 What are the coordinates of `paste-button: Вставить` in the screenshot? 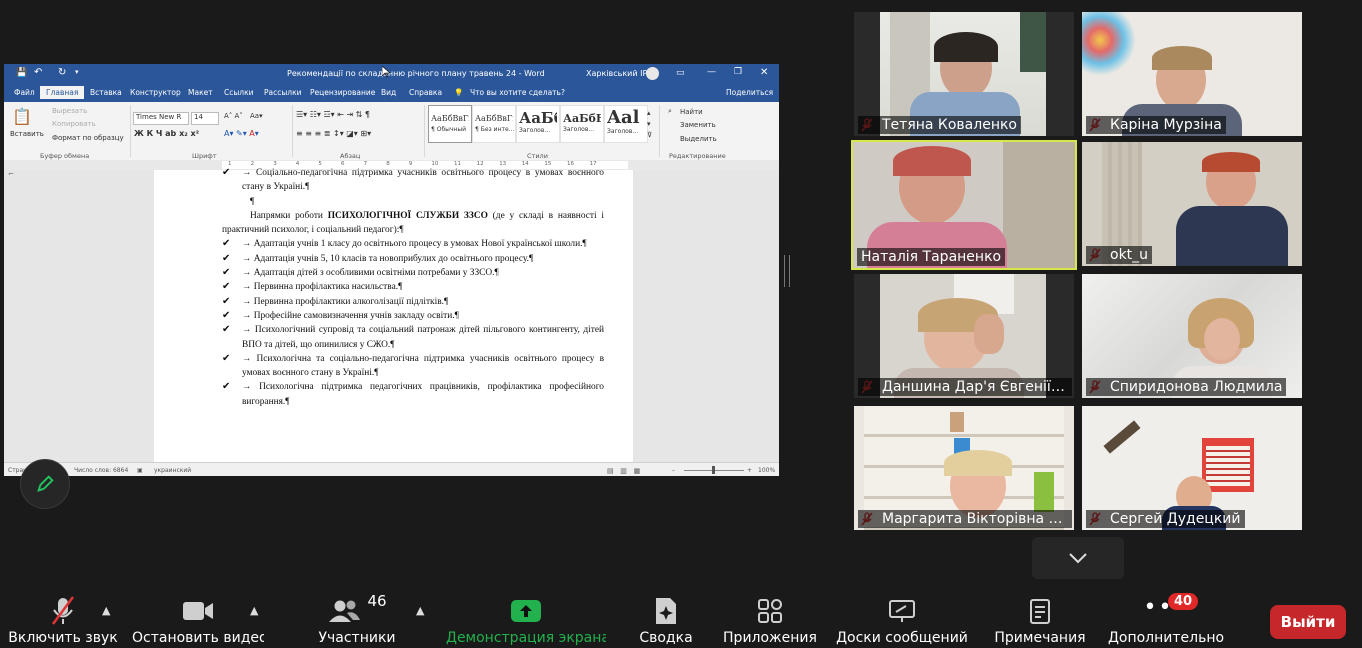 It's located at (27, 134).